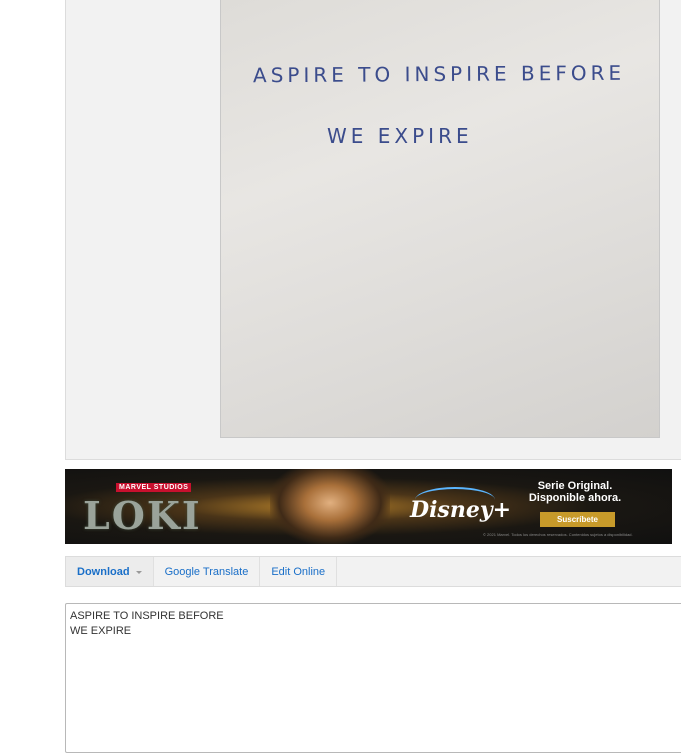 This screenshot has height=753, width=681. I want to click on result-toolbar: Download Google Translate Edit Online, so click(373, 571).